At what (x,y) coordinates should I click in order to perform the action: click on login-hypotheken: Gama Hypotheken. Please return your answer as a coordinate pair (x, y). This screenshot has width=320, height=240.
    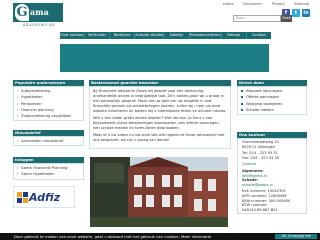
    Looking at the image, I should click on (48, 174).